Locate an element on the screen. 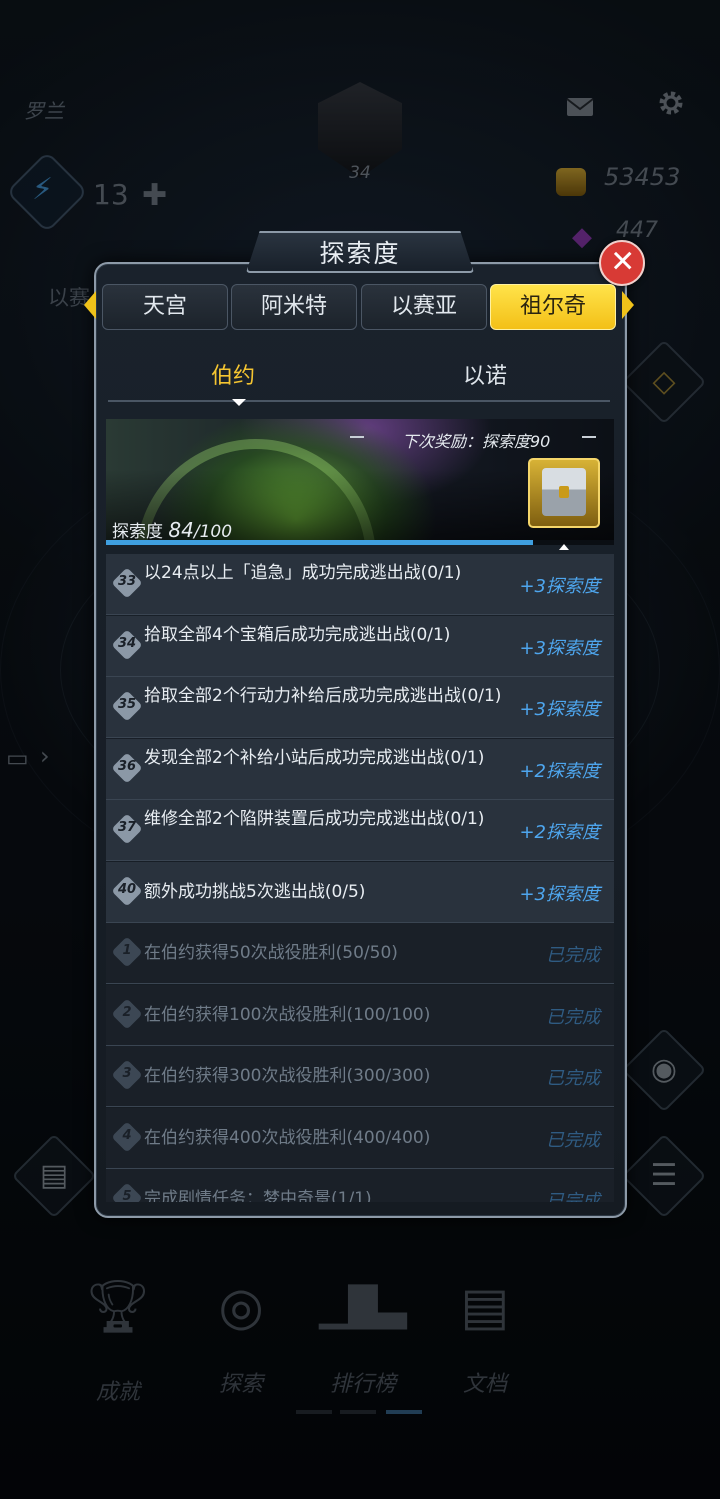  task-description: 在伯约获得300次战役胜利(300/300) is located at coordinates (287, 1076).